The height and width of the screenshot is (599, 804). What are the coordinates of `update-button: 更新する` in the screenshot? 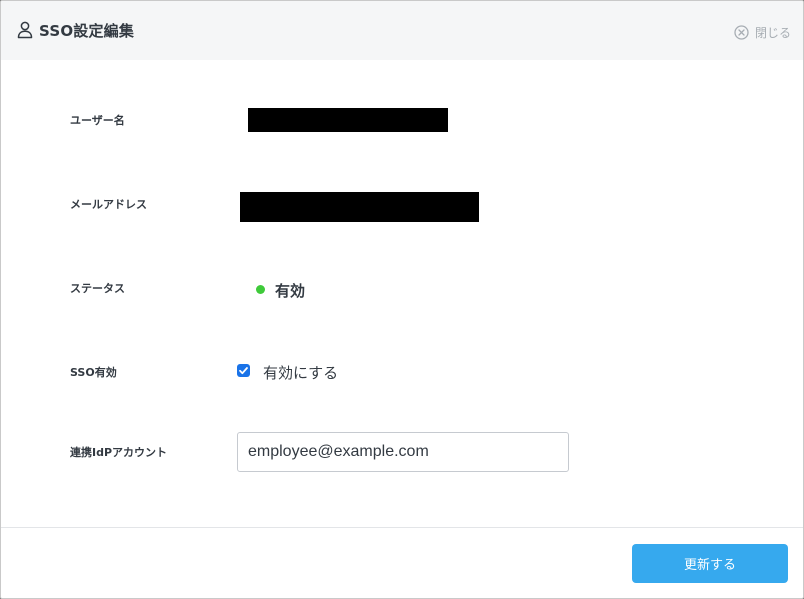 It's located at (710, 563).